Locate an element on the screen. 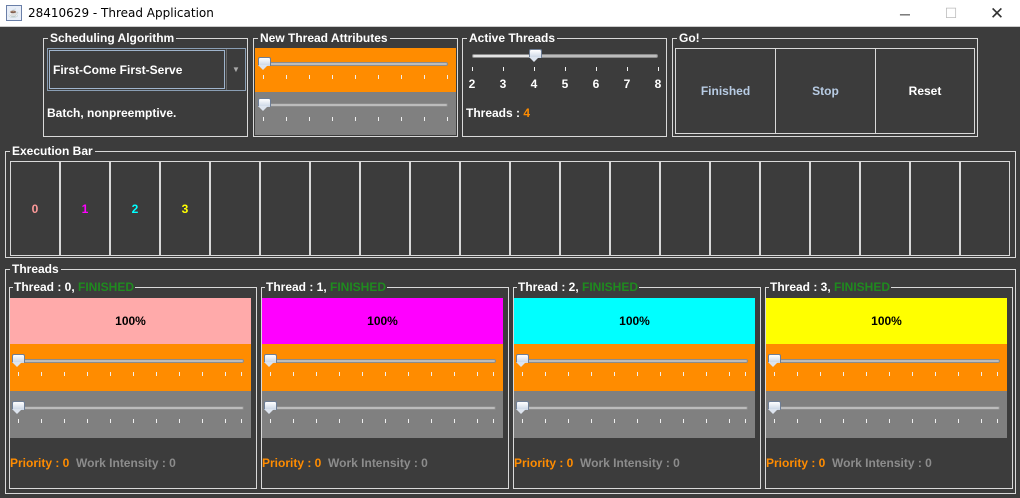  group-title: New Thread Attributes is located at coordinates (324, 38).